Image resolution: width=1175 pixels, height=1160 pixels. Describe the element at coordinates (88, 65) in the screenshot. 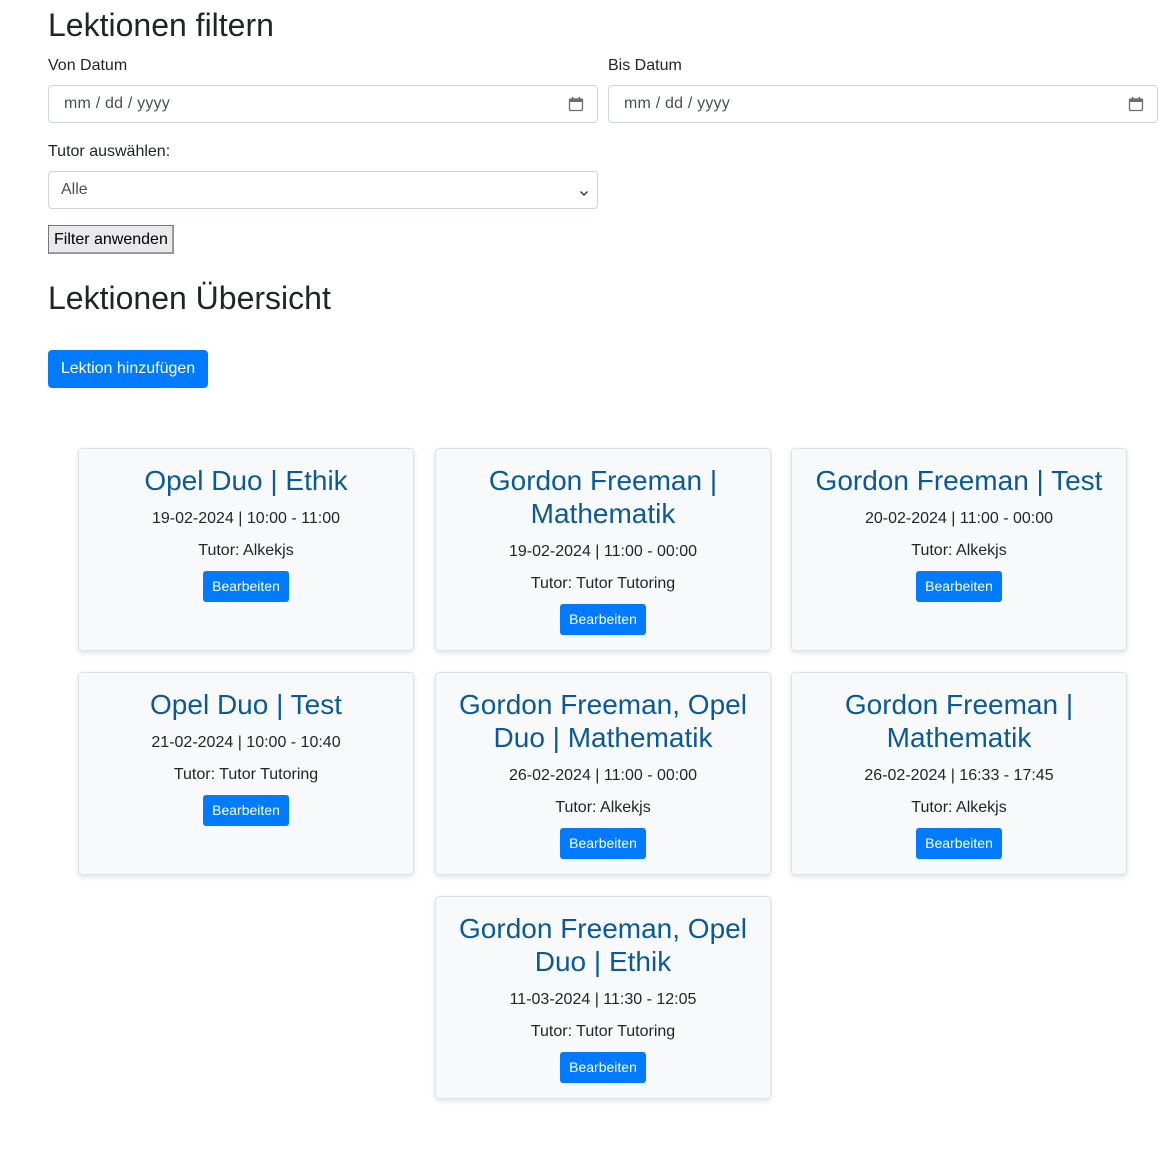

I see `from-date-label: Von Datum` at that location.